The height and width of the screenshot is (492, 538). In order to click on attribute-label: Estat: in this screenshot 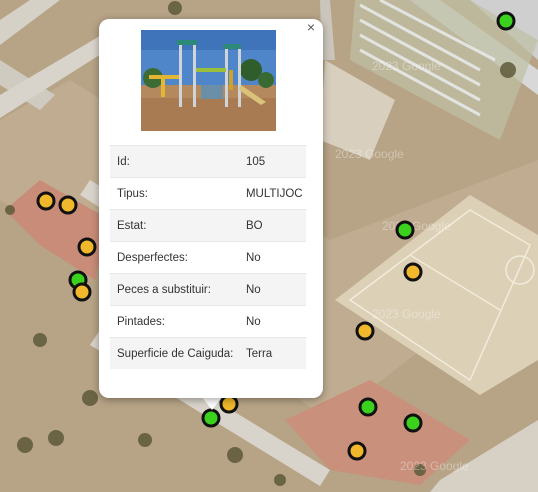, I will do `click(175, 225)`.